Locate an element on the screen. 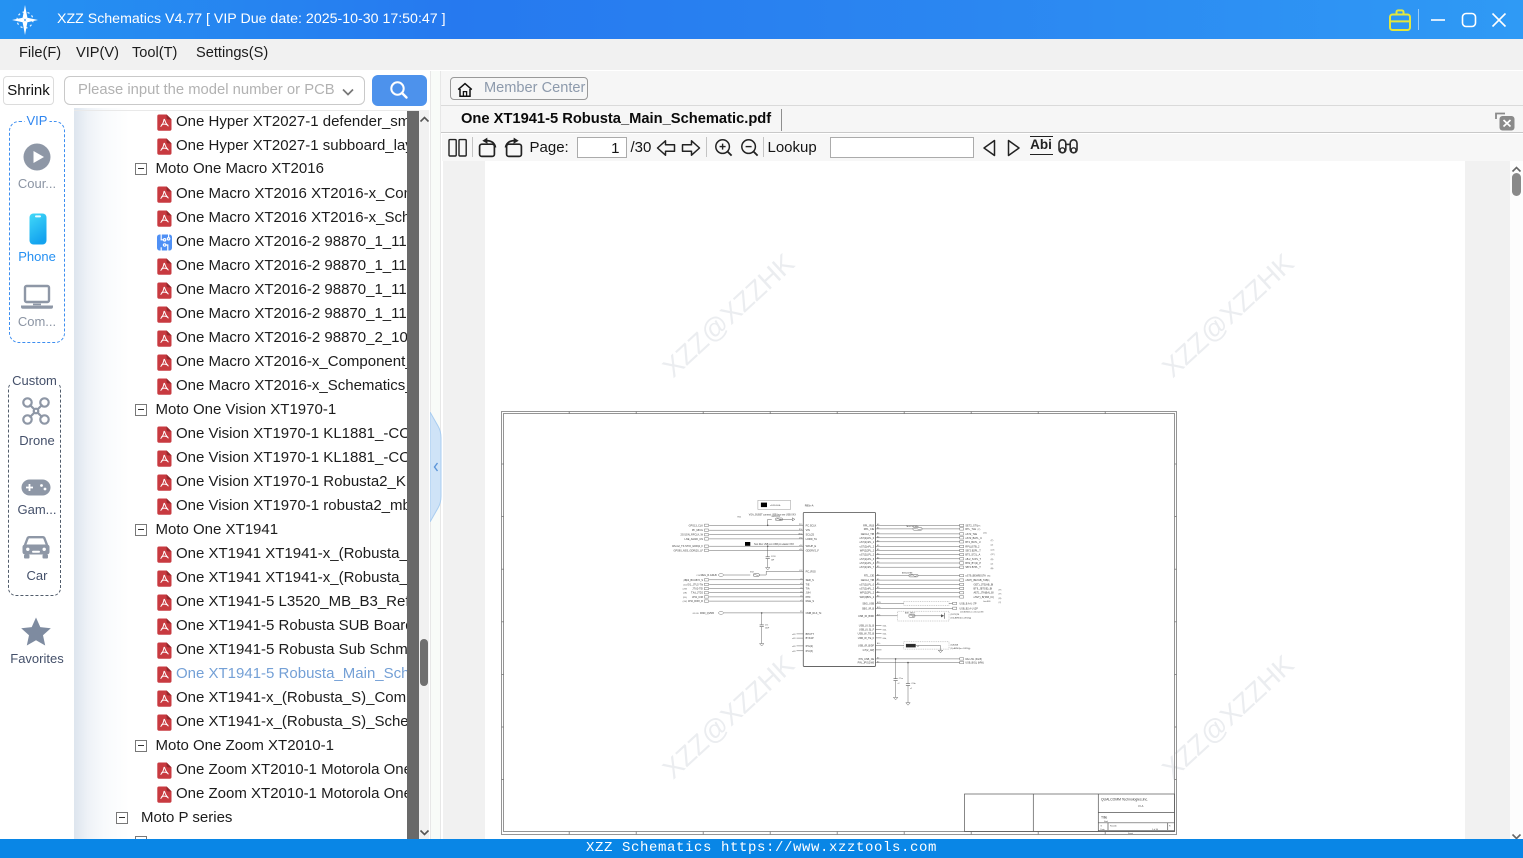  svg-text: JUH is located at coordinates (808, 593).